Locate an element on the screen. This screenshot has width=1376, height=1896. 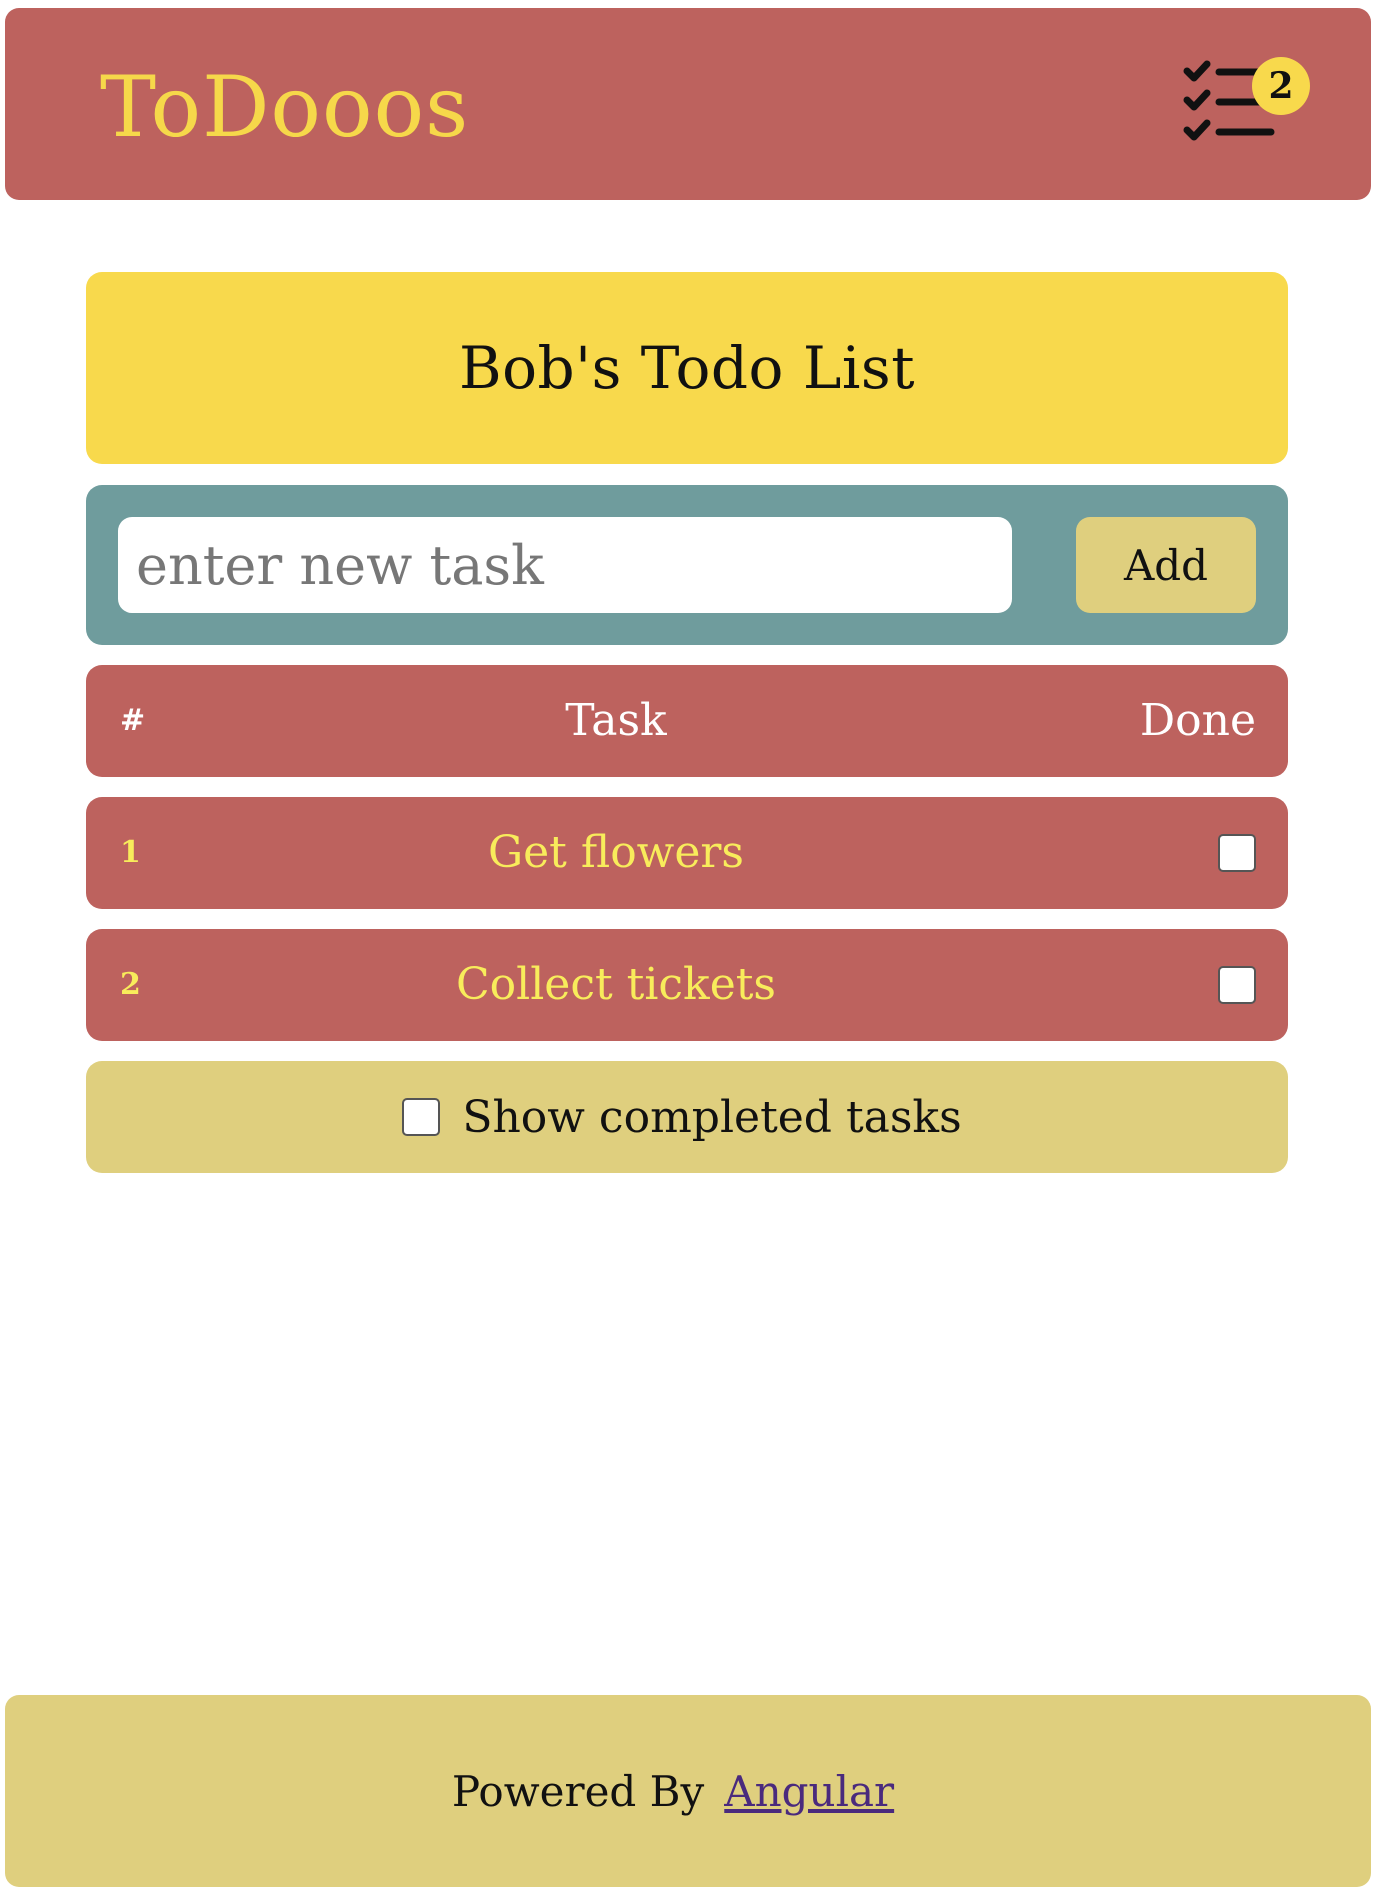
task-number: 1 is located at coordinates (130, 852).